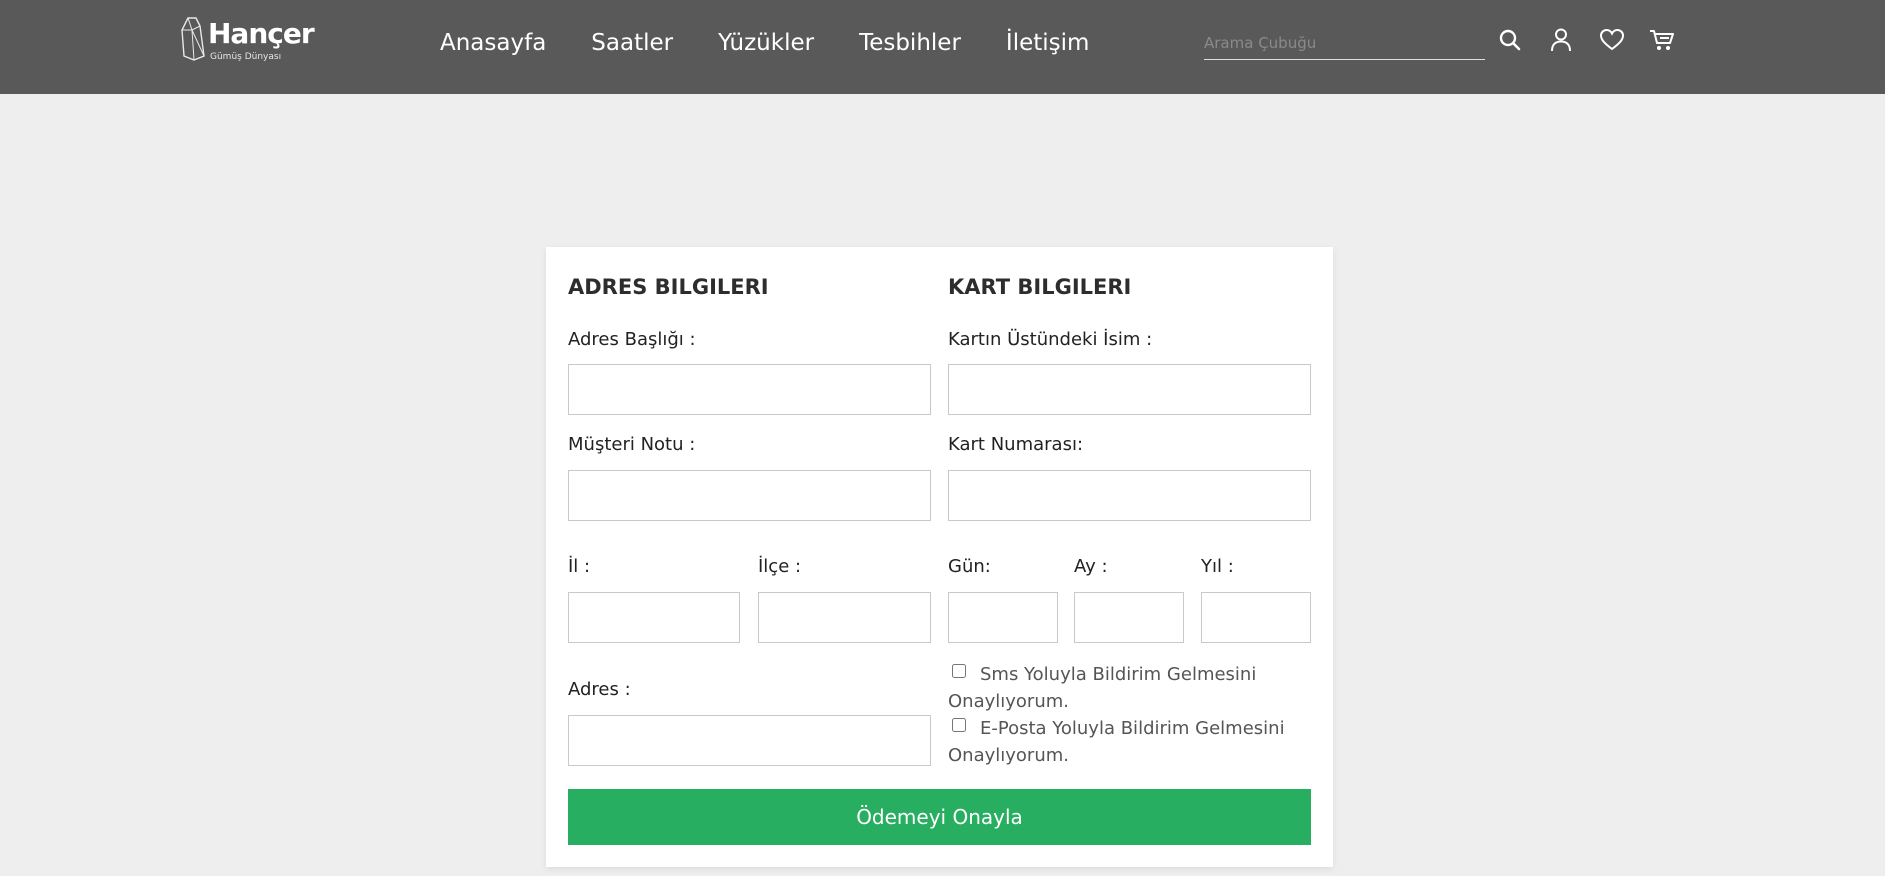 The height and width of the screenshot is (876, 1885). I want to click on city-input, so click(654, 617).